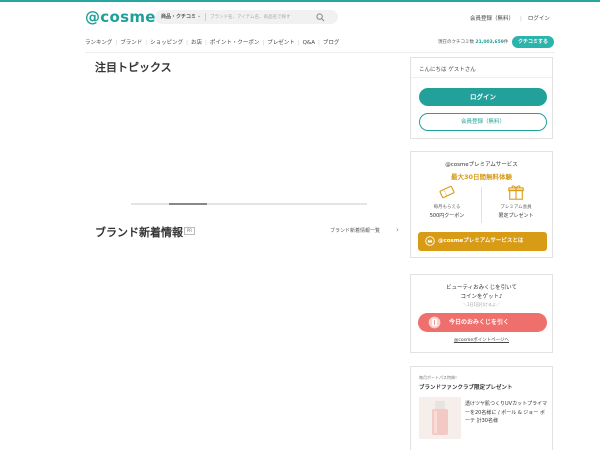  I want to click on premium-service-button: @cosmeプレミアムサービスとは, so click(482, 241).